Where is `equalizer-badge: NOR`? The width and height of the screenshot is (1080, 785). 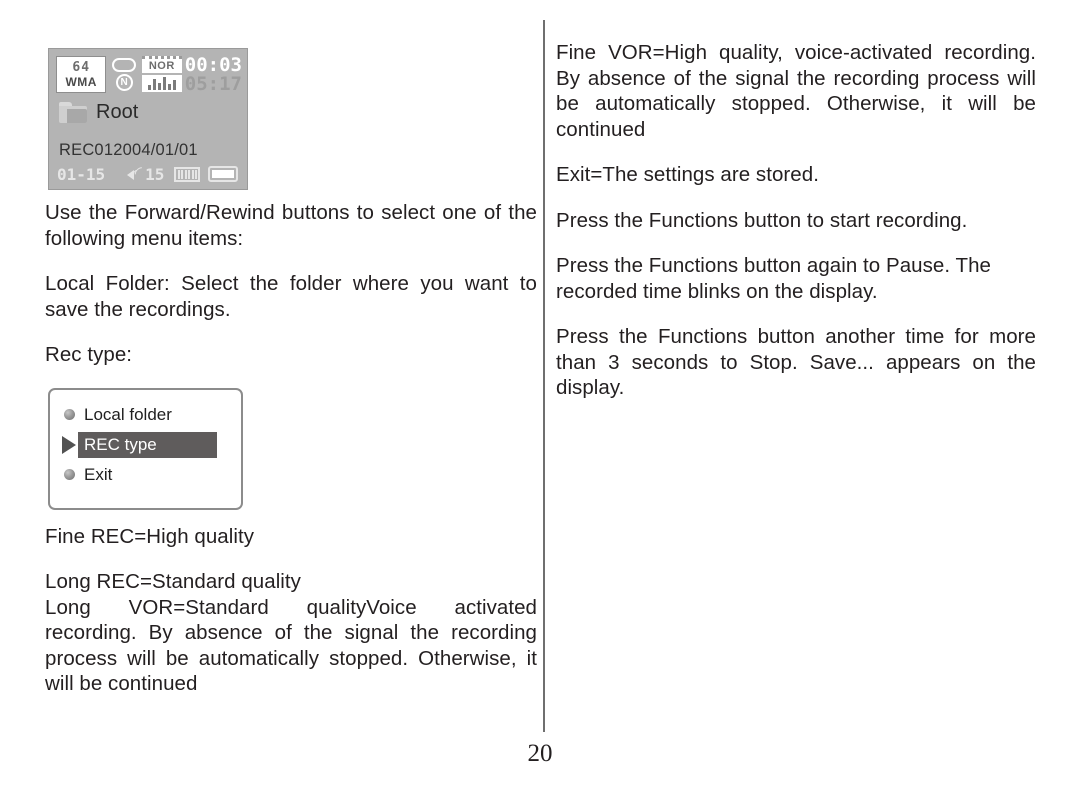 equalizer-badge: NOR is located at coordinates (161, 74).